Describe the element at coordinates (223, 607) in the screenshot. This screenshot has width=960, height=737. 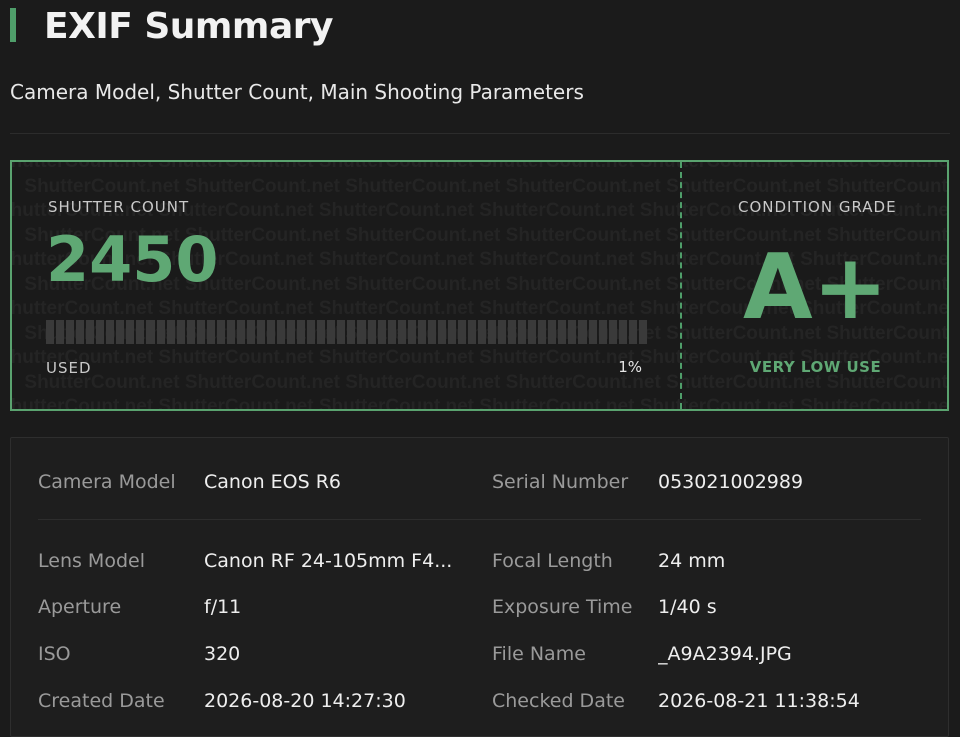
I see `detail-value: f/11` at that location.